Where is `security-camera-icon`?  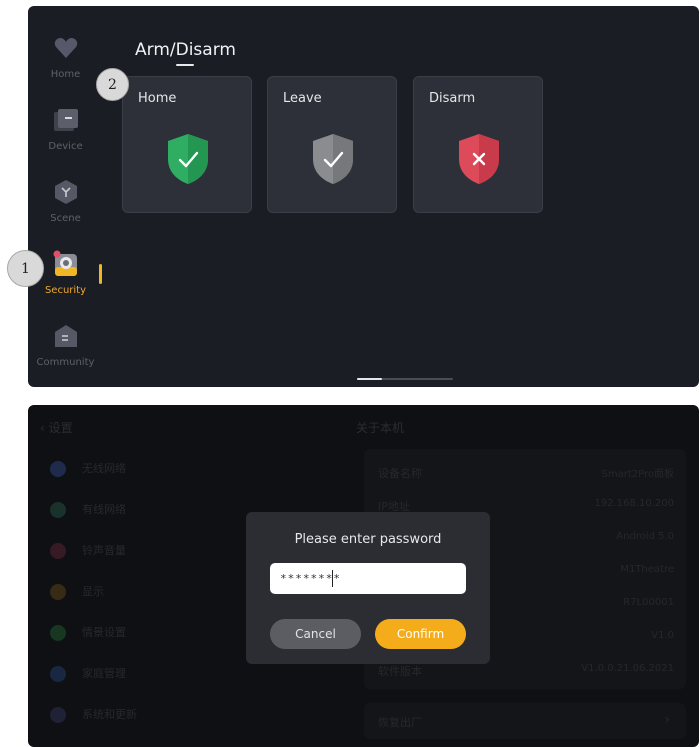 security-camera-icon is located at coordinates (66, 264).